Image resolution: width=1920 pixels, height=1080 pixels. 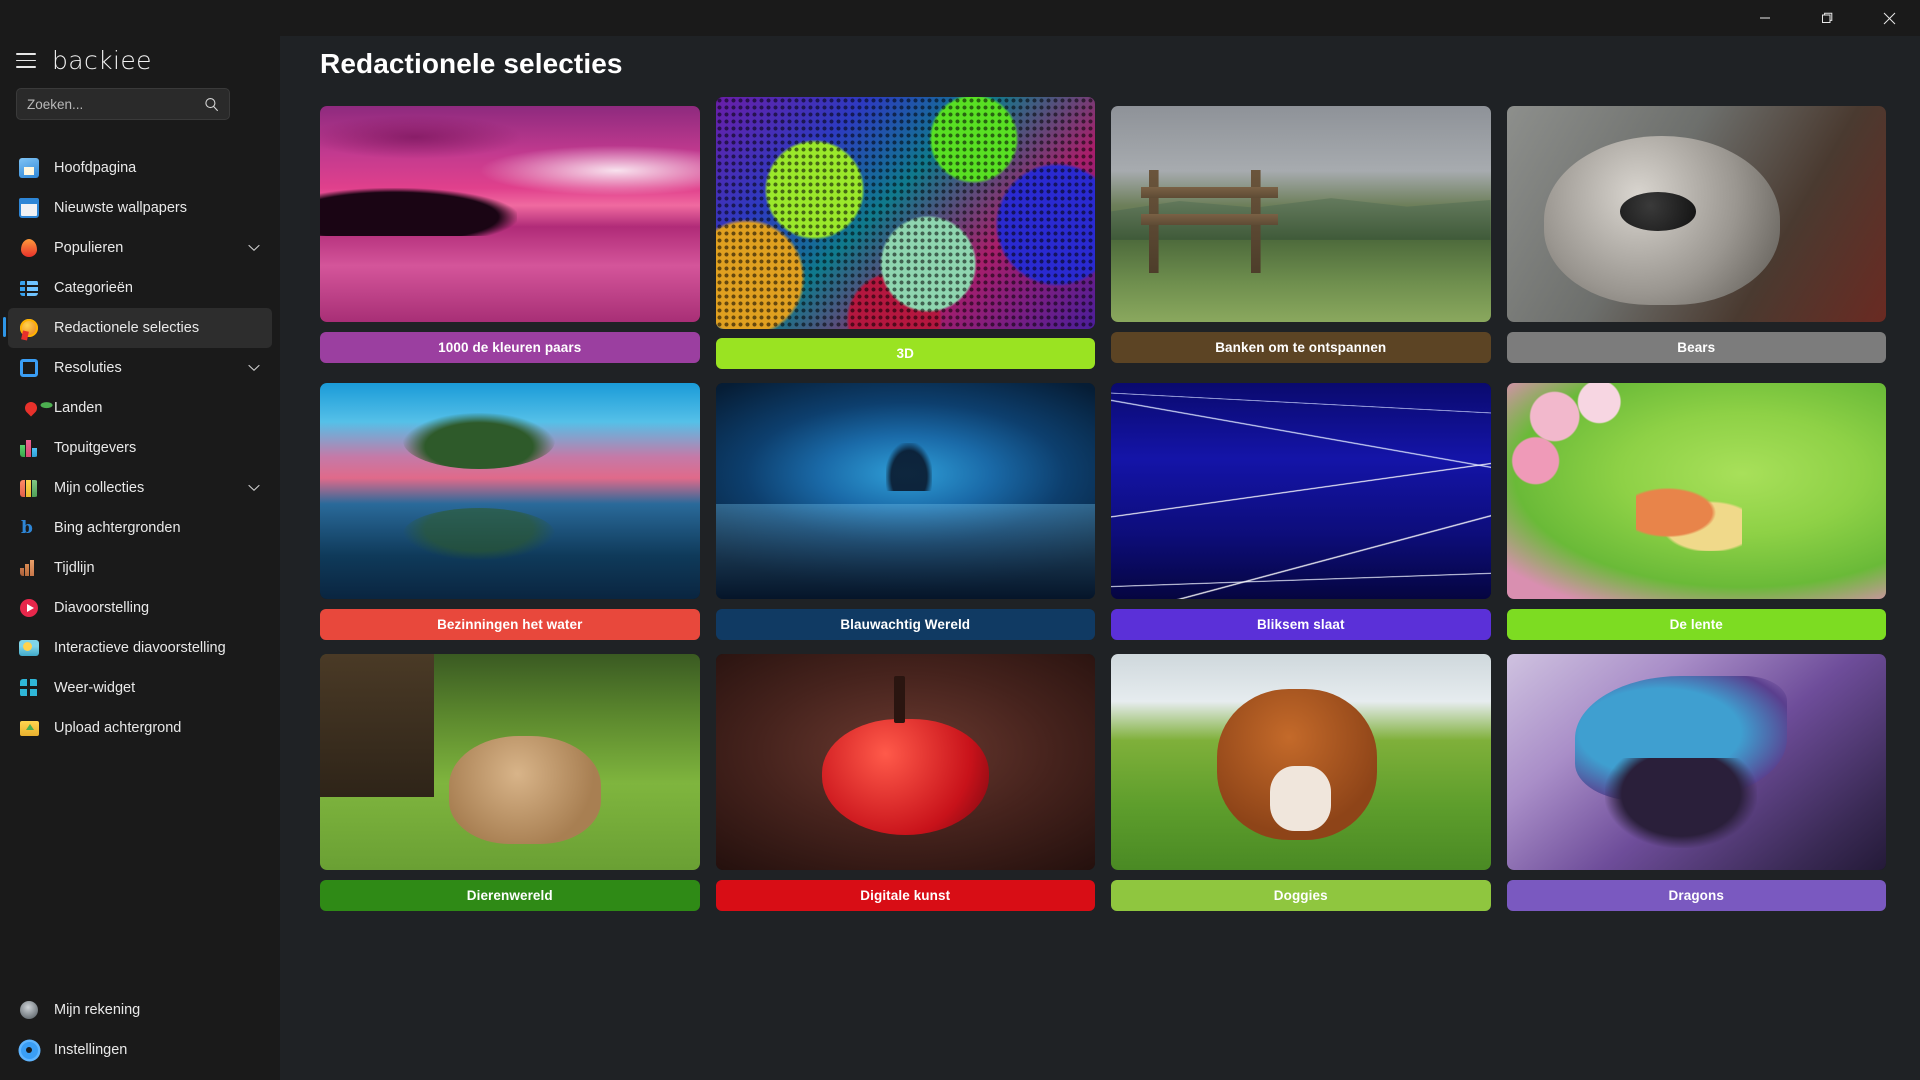 I want to click on sidebar-item-upload-achtergrond: Upload achtergrond, so click(x=140, y=728).